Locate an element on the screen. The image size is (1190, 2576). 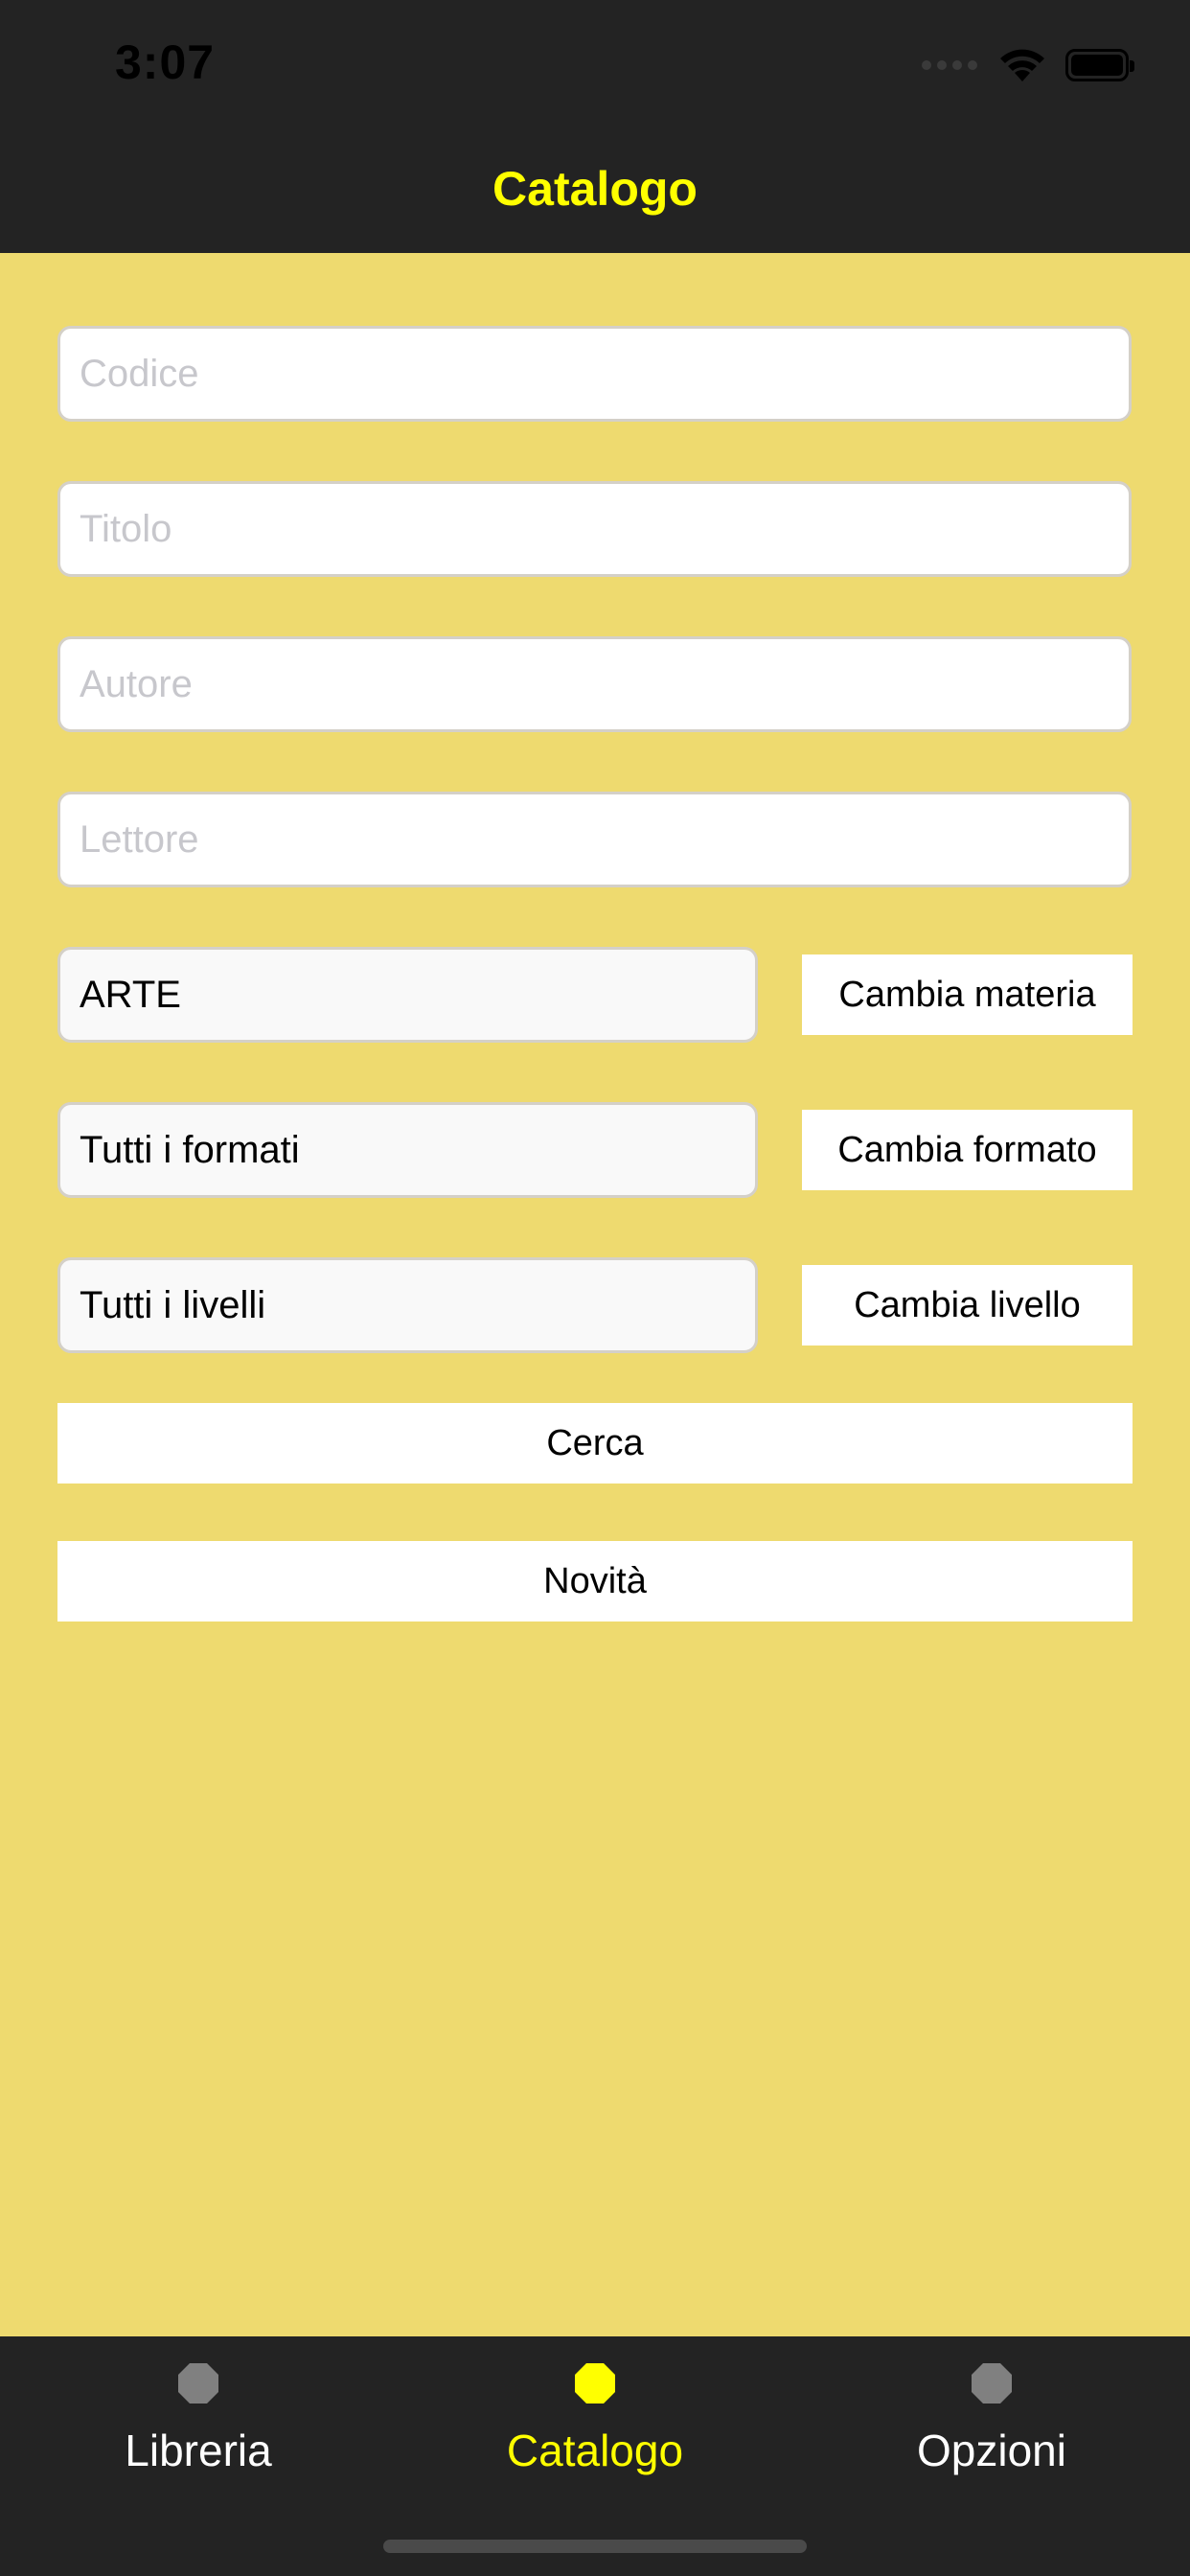
cerca-button: Cerca is located at coordinates (595, 1443).